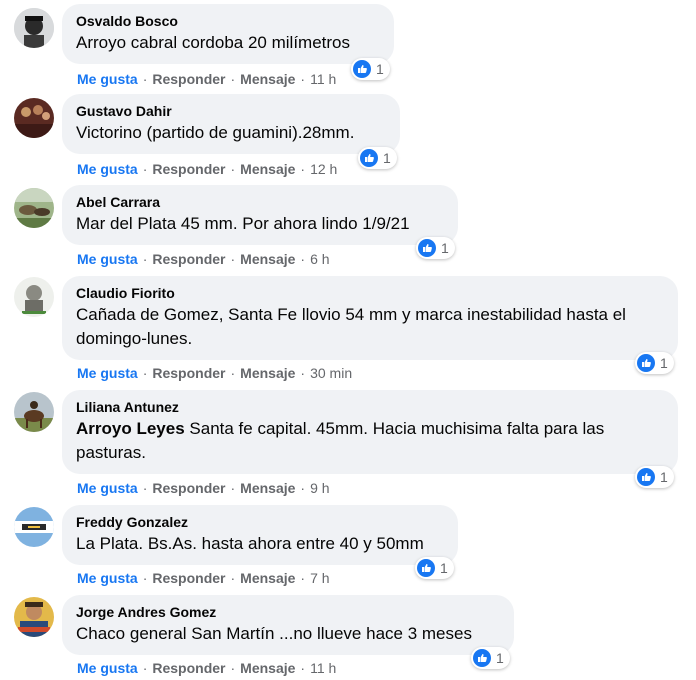  Describe the element at coordinates (130, 428) in the screenshot. I see `mention-link: Arroyo Leyes` at that location.